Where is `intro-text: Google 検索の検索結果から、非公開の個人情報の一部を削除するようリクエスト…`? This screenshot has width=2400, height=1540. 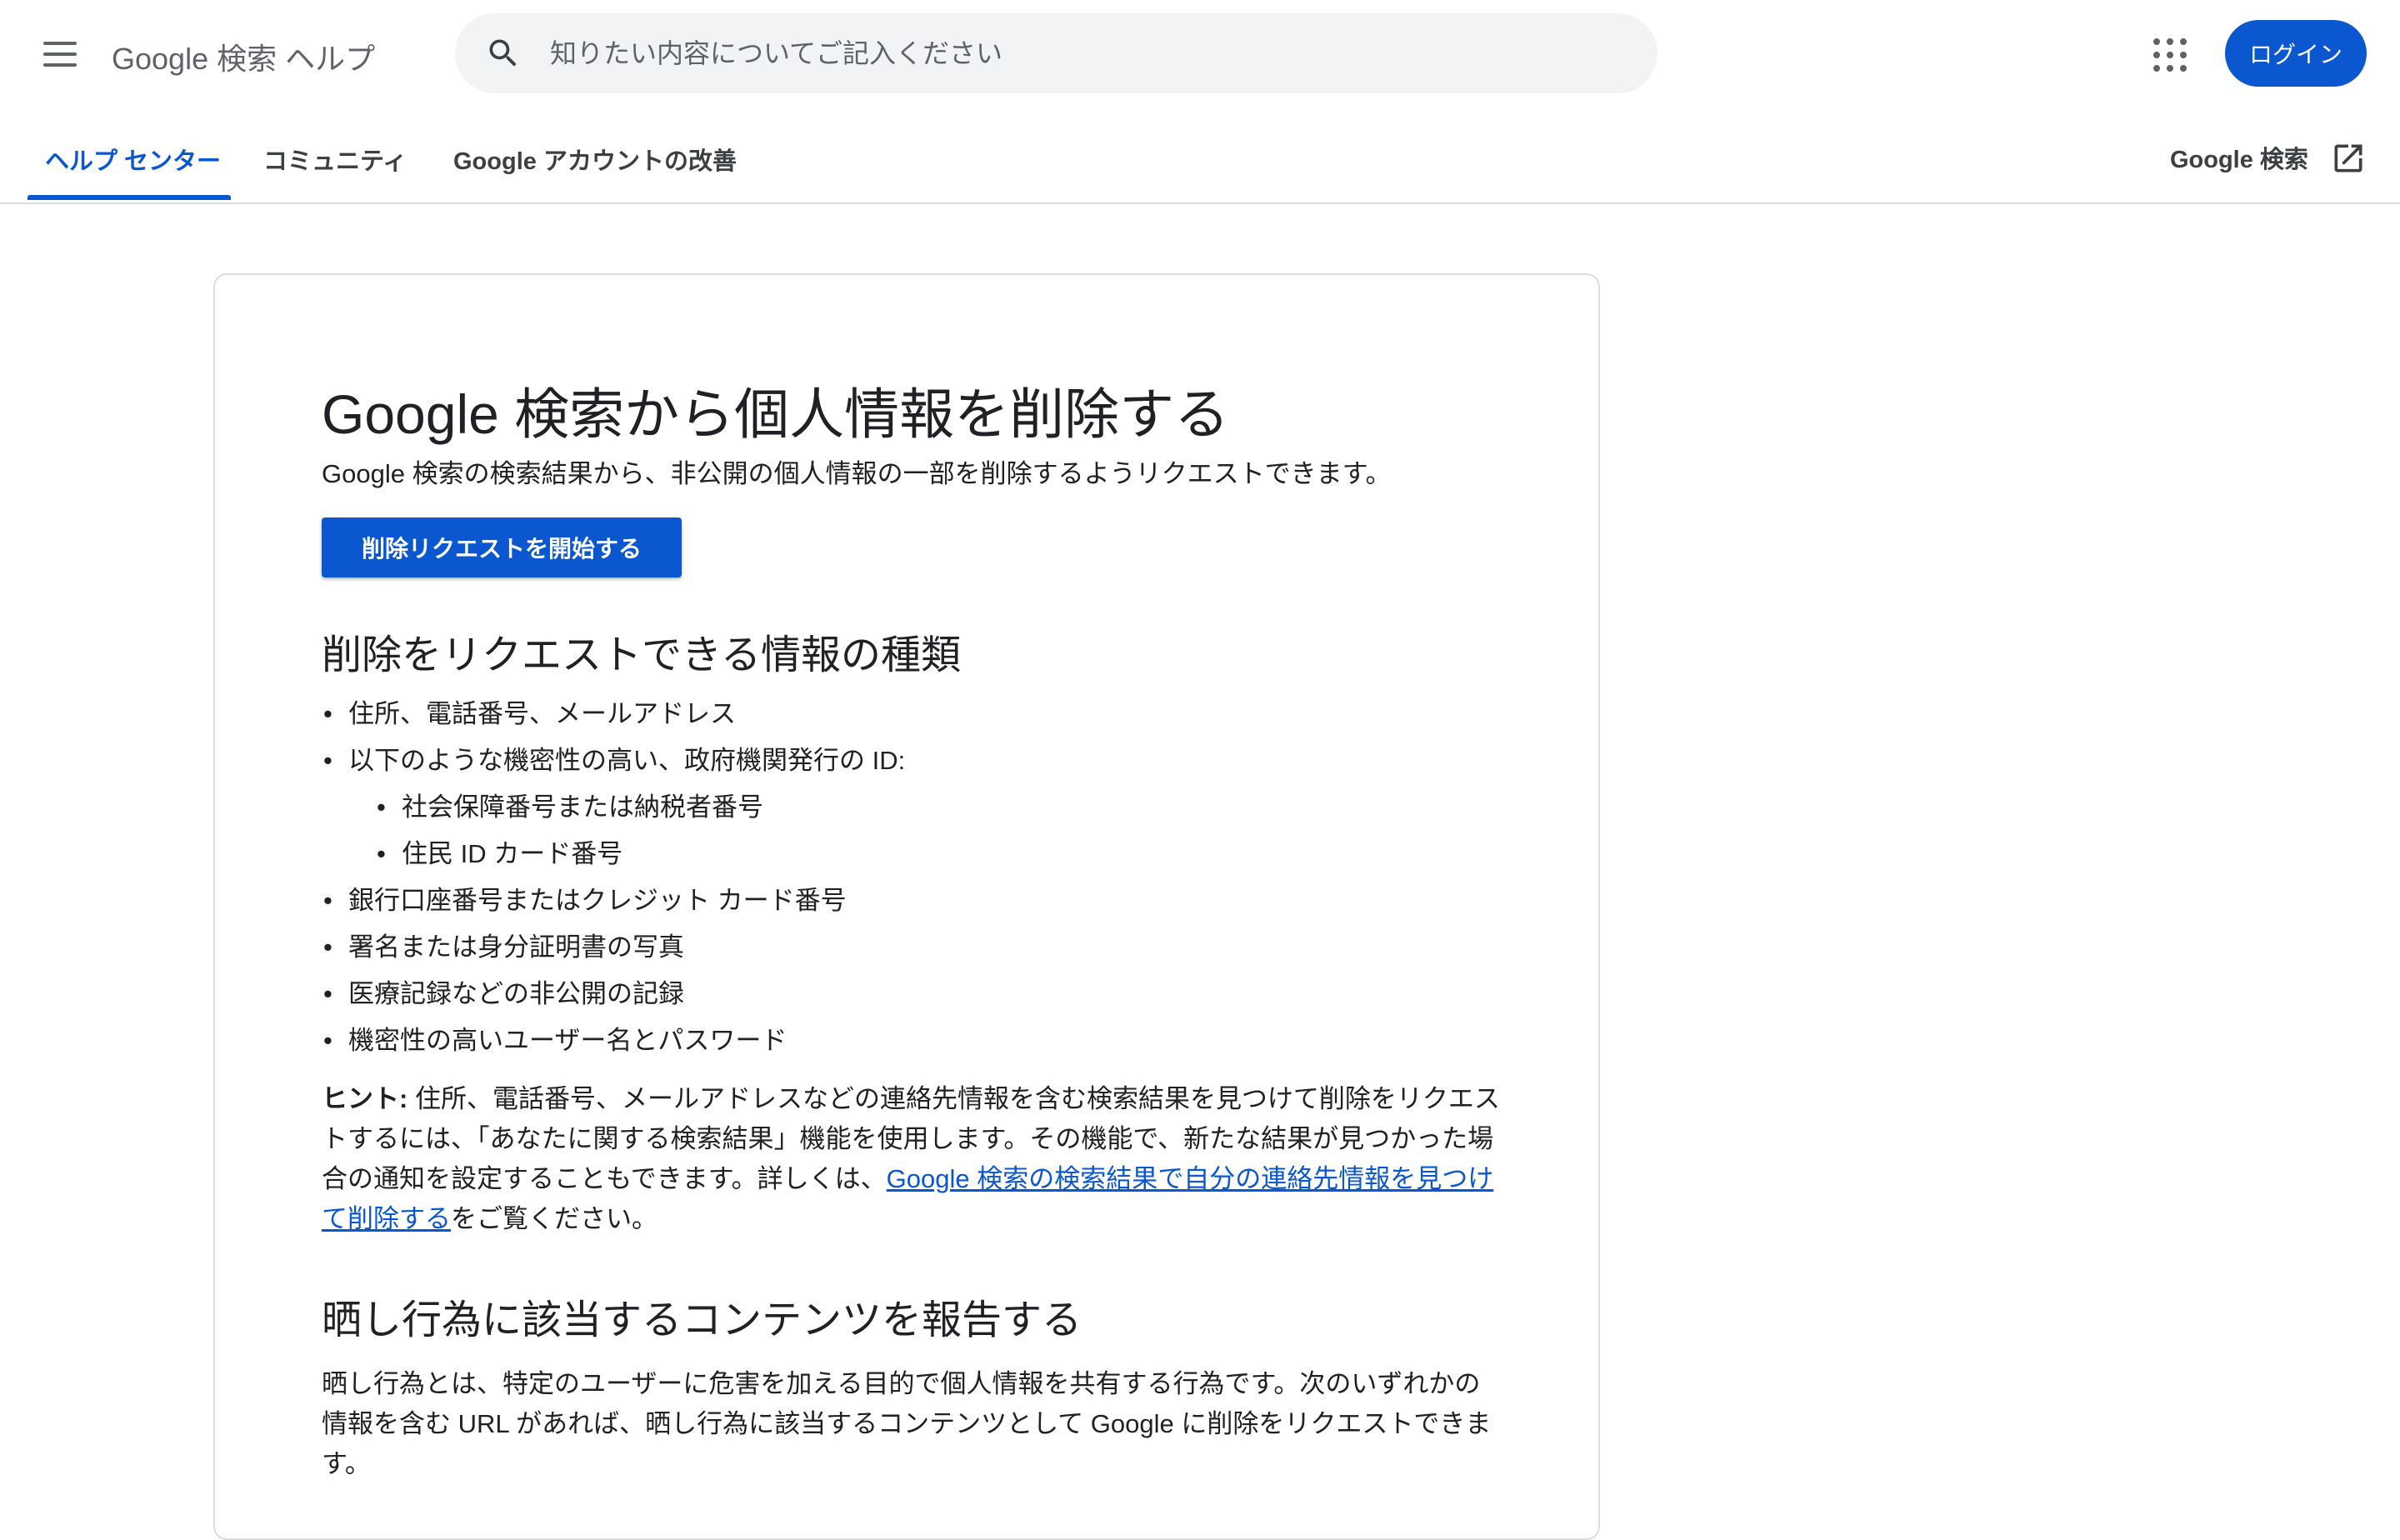
intro-text: Google 検索の検索結果から、非公開の個人情報の一部を削除するようリクエスト… is located at coordinates (857, 473).